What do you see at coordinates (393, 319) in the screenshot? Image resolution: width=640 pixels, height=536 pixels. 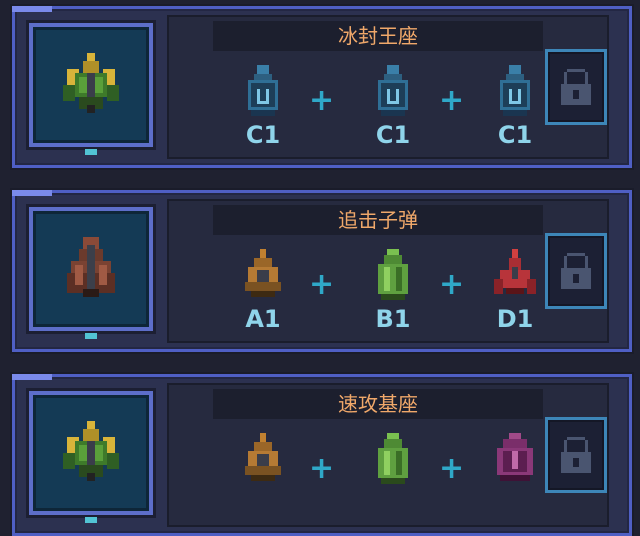 I see `ingredient-code: B1` at bounding box center [393, 319].